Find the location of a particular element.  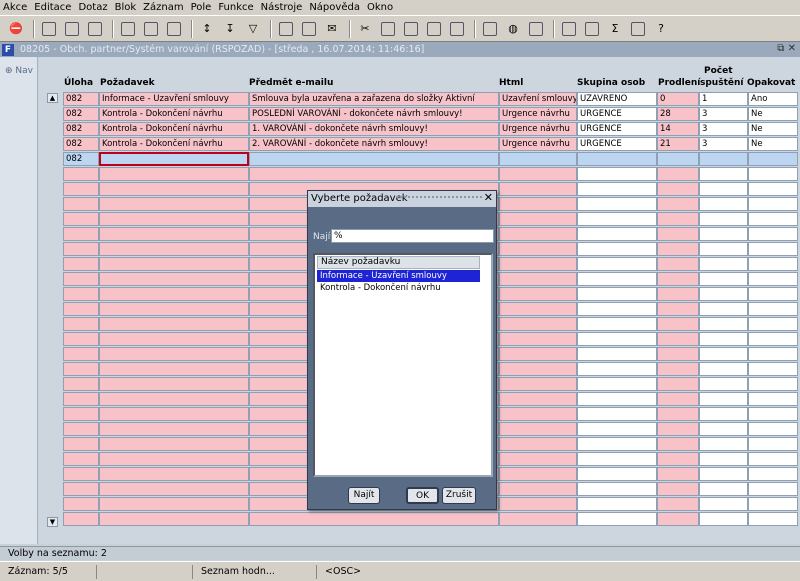

cell-pocet: 1 is located at coordinates (723, 99).